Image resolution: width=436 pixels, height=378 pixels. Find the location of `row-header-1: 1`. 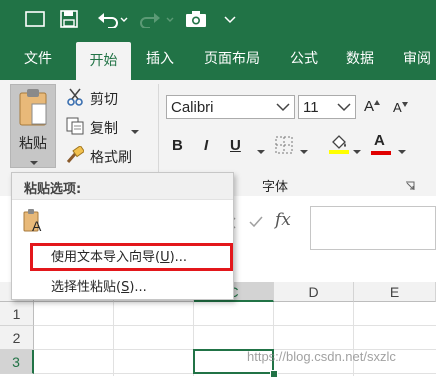

row-header-1: 1 is located at coordinates (17, 314).